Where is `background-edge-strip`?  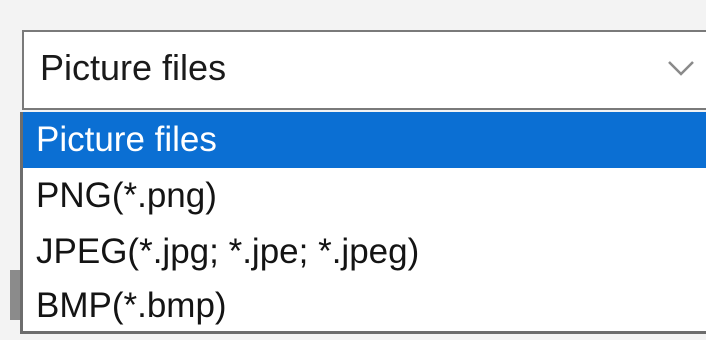
background-edge-strip is located at coordinates (15, 295).